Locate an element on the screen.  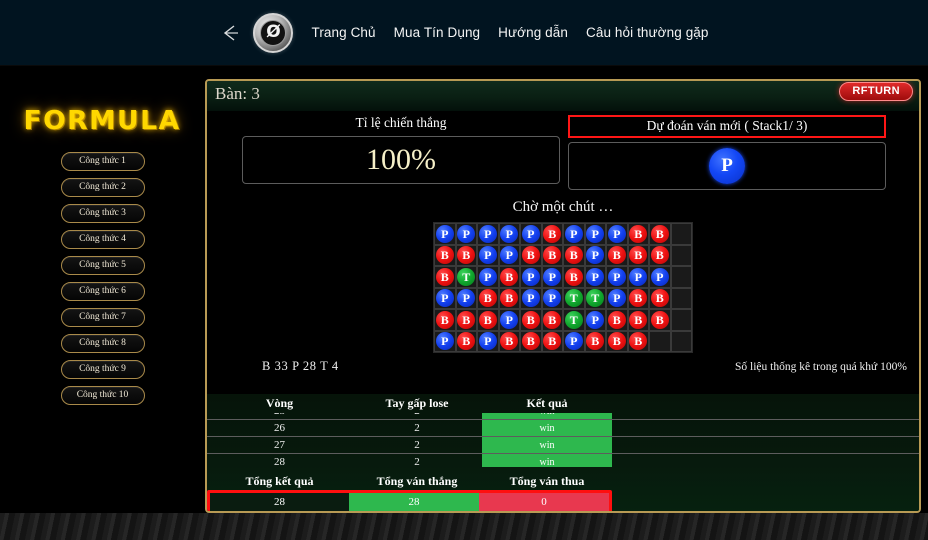
brand-logo-icon: Ø is located at coordinates (273, 32).